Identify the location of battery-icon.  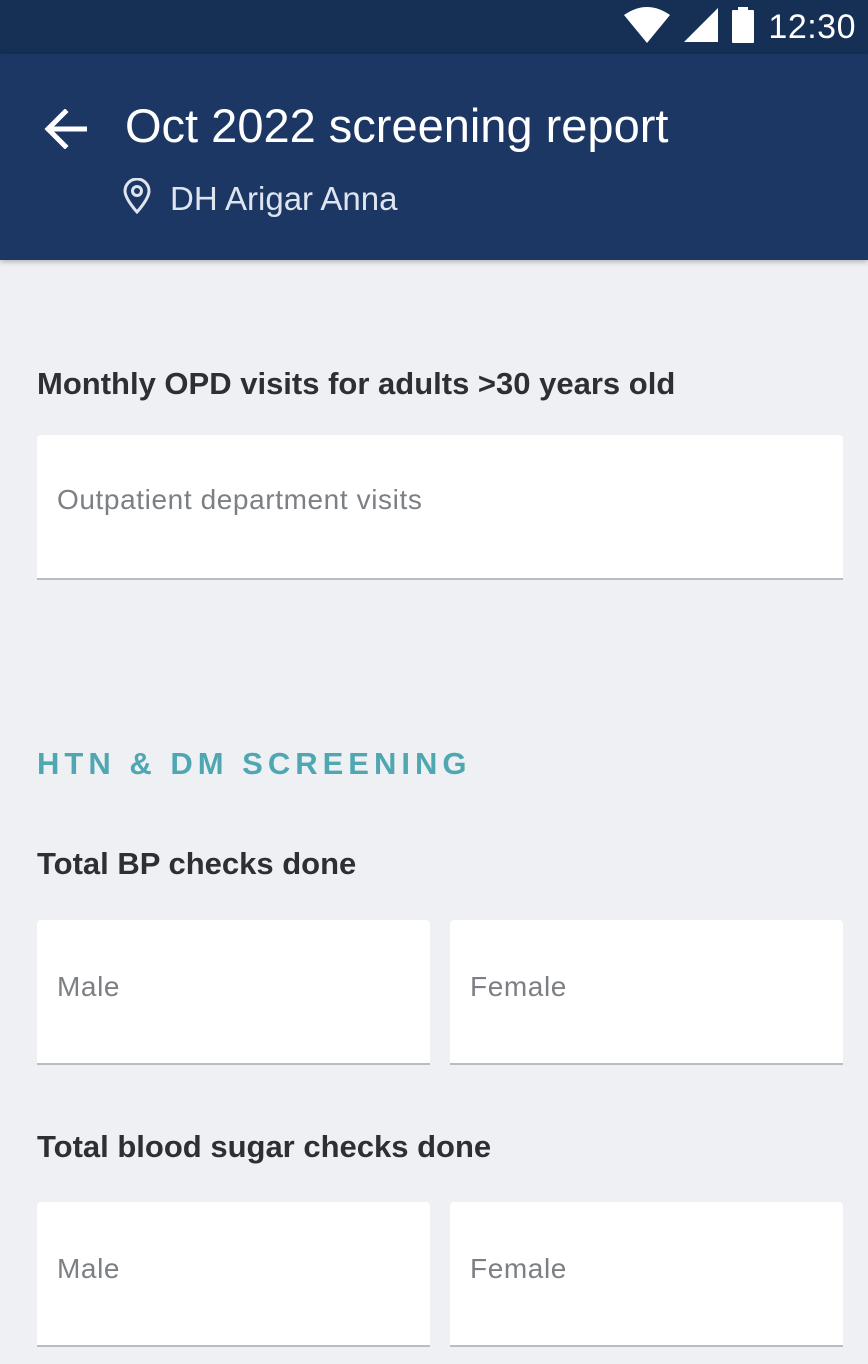
(743, 27).